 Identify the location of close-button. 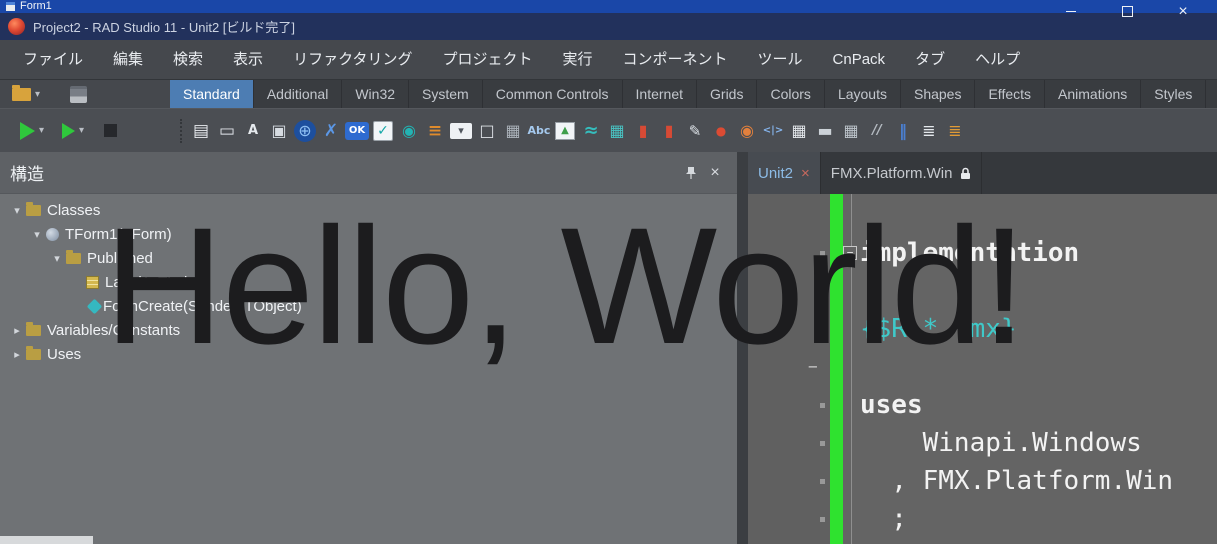
(1183, 11).